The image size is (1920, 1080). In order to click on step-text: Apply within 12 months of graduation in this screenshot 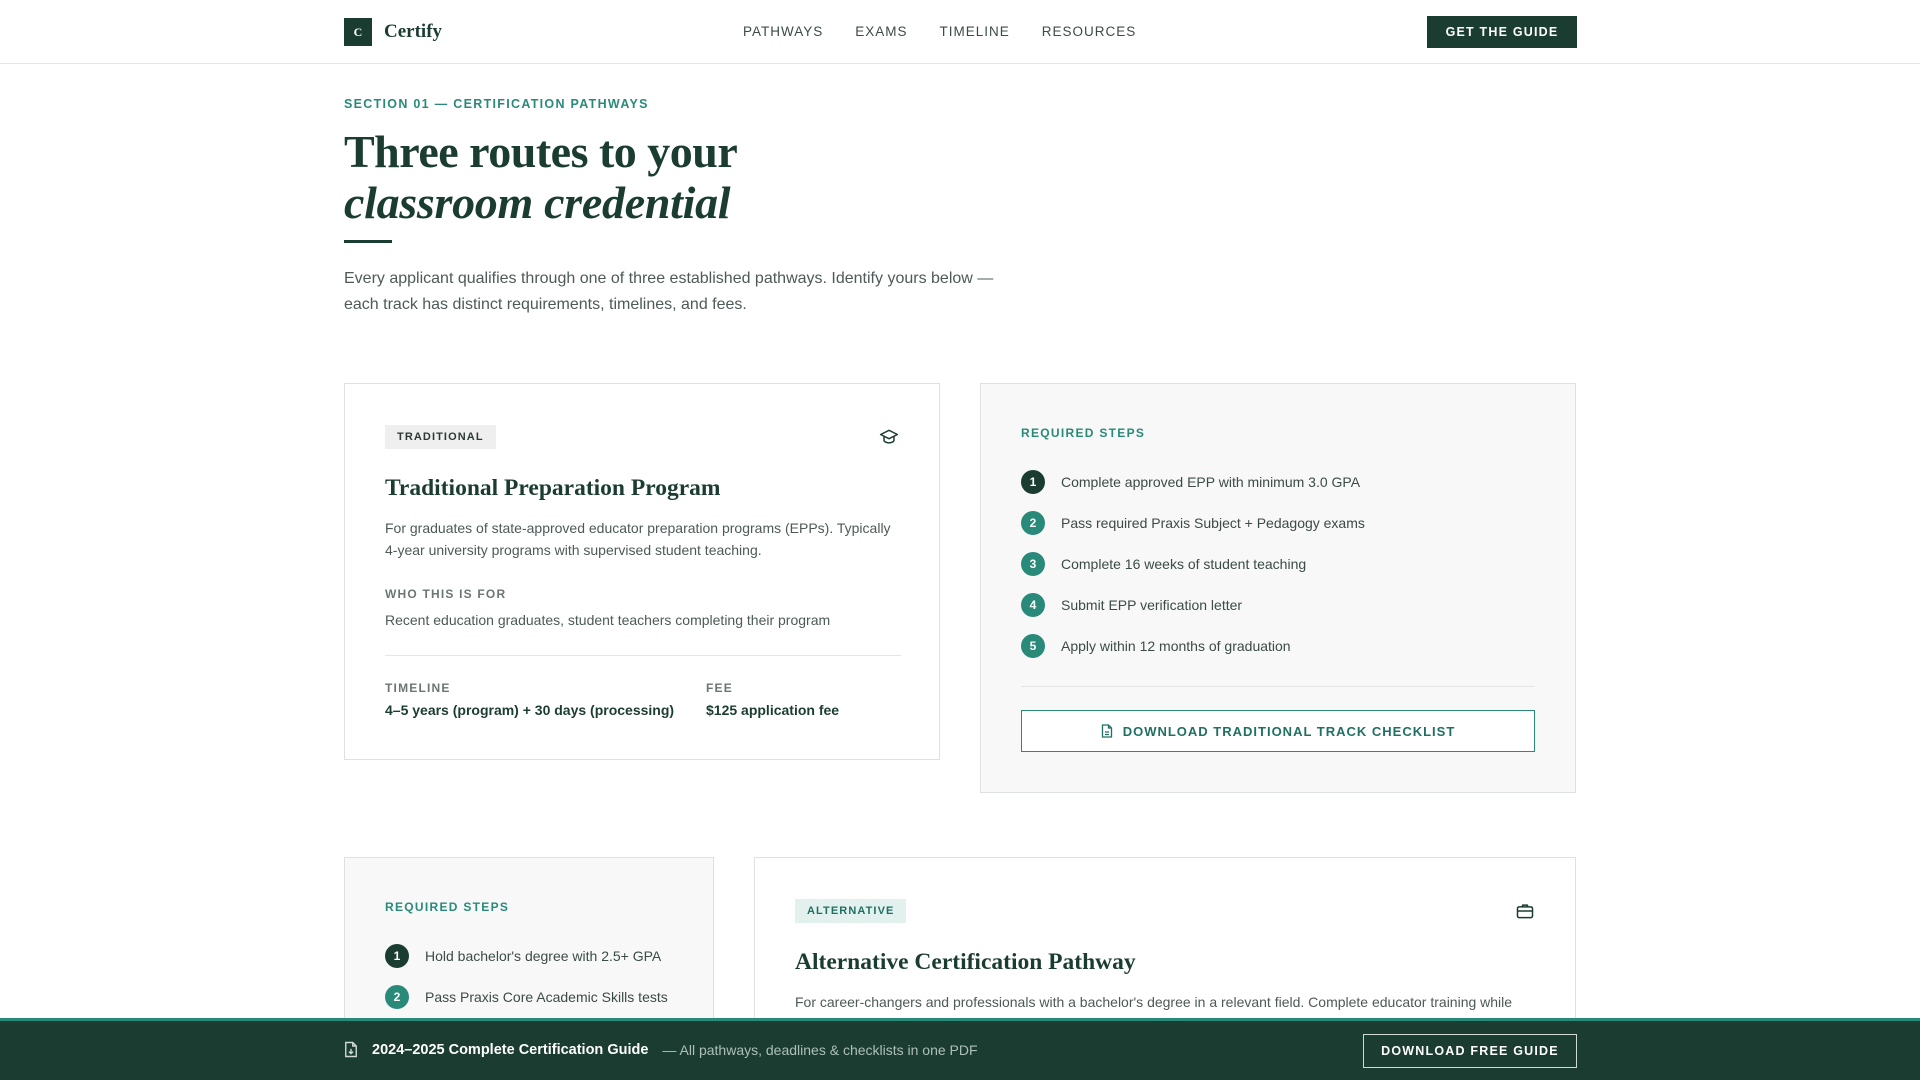, I will do `click(1176, 645)`.